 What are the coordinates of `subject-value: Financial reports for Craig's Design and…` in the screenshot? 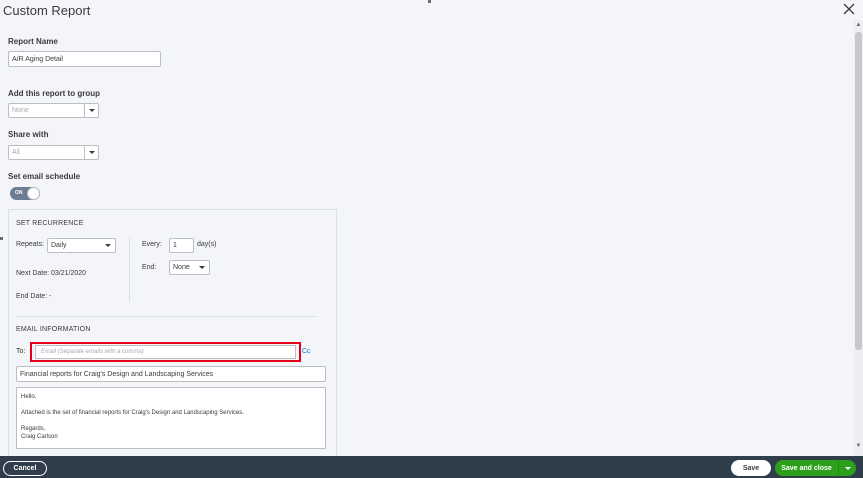 It's located at (117, 374).